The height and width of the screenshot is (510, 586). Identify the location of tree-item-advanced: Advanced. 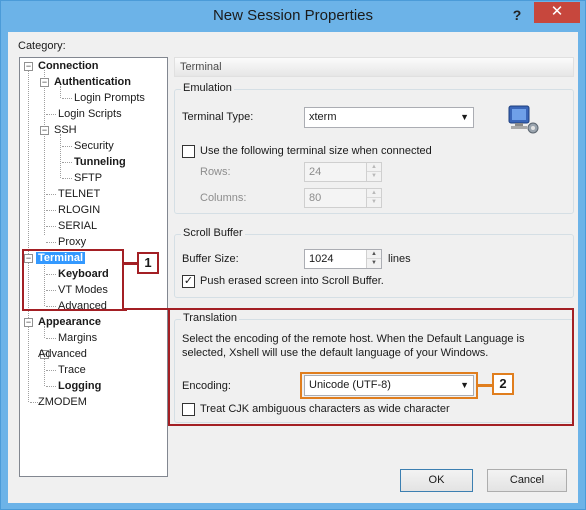
(62, 354).